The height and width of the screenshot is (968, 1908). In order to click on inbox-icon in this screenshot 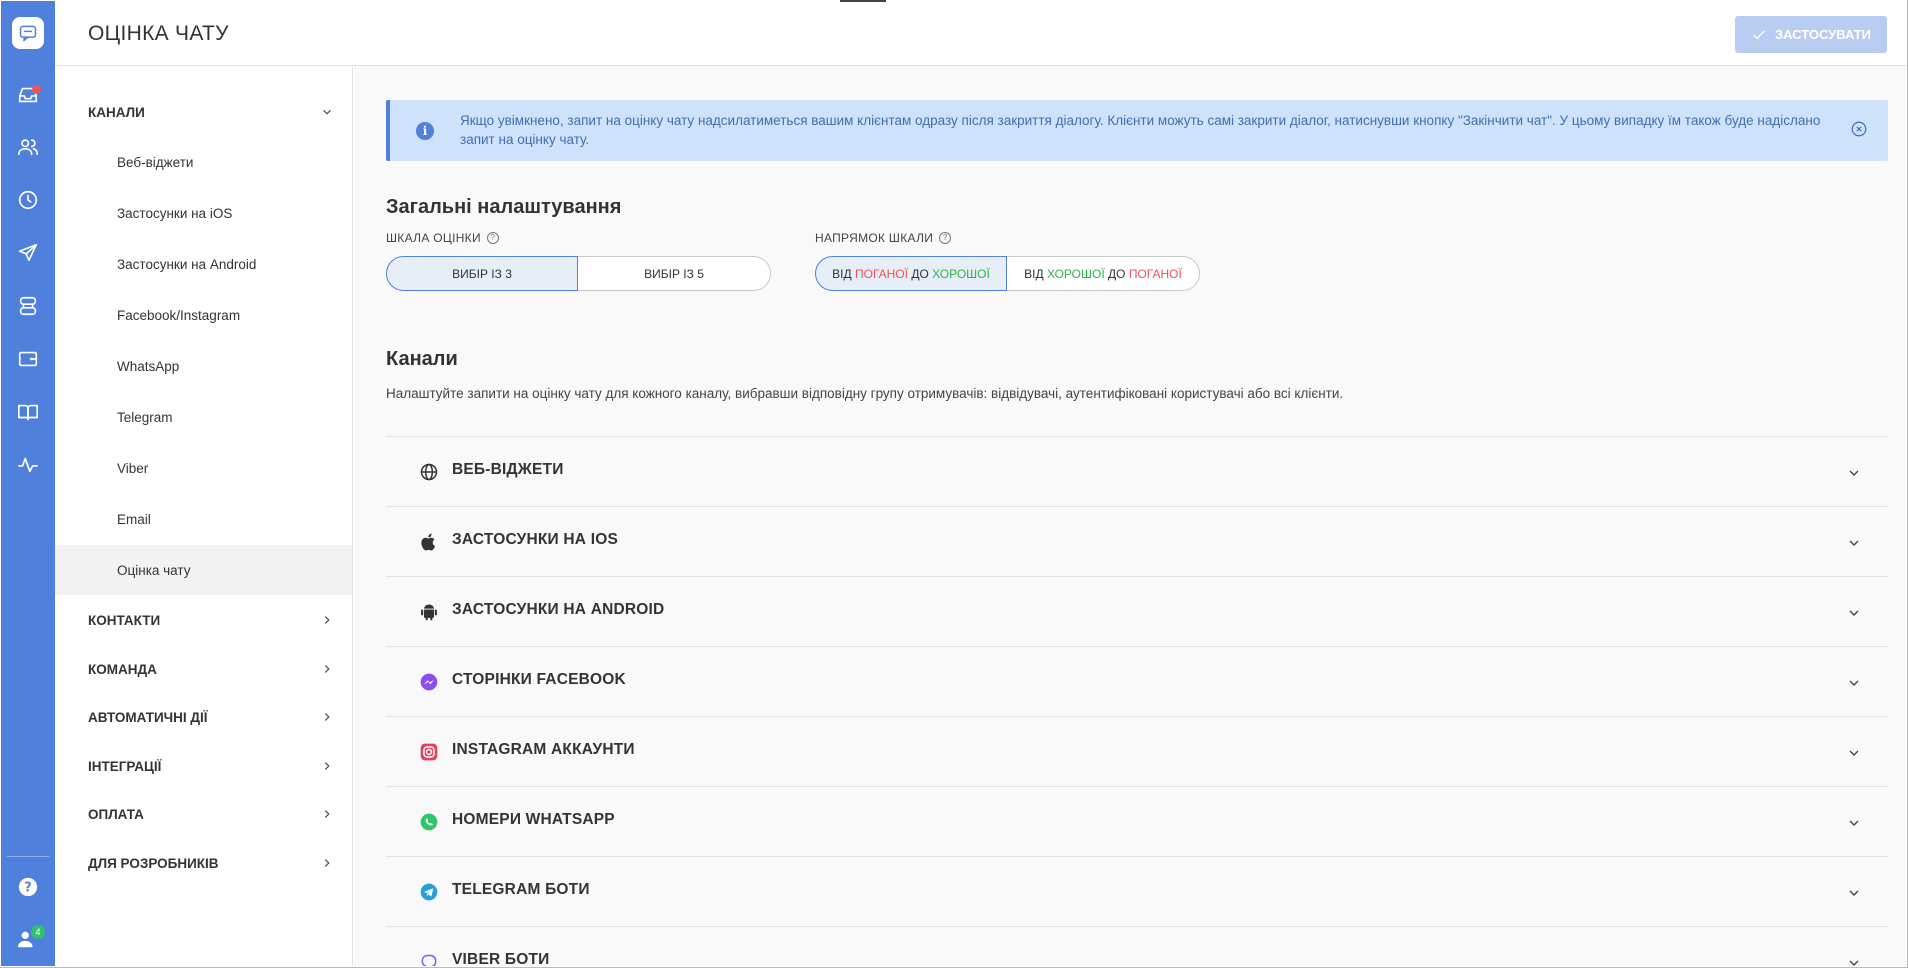, I will do `click(28, 95)`.